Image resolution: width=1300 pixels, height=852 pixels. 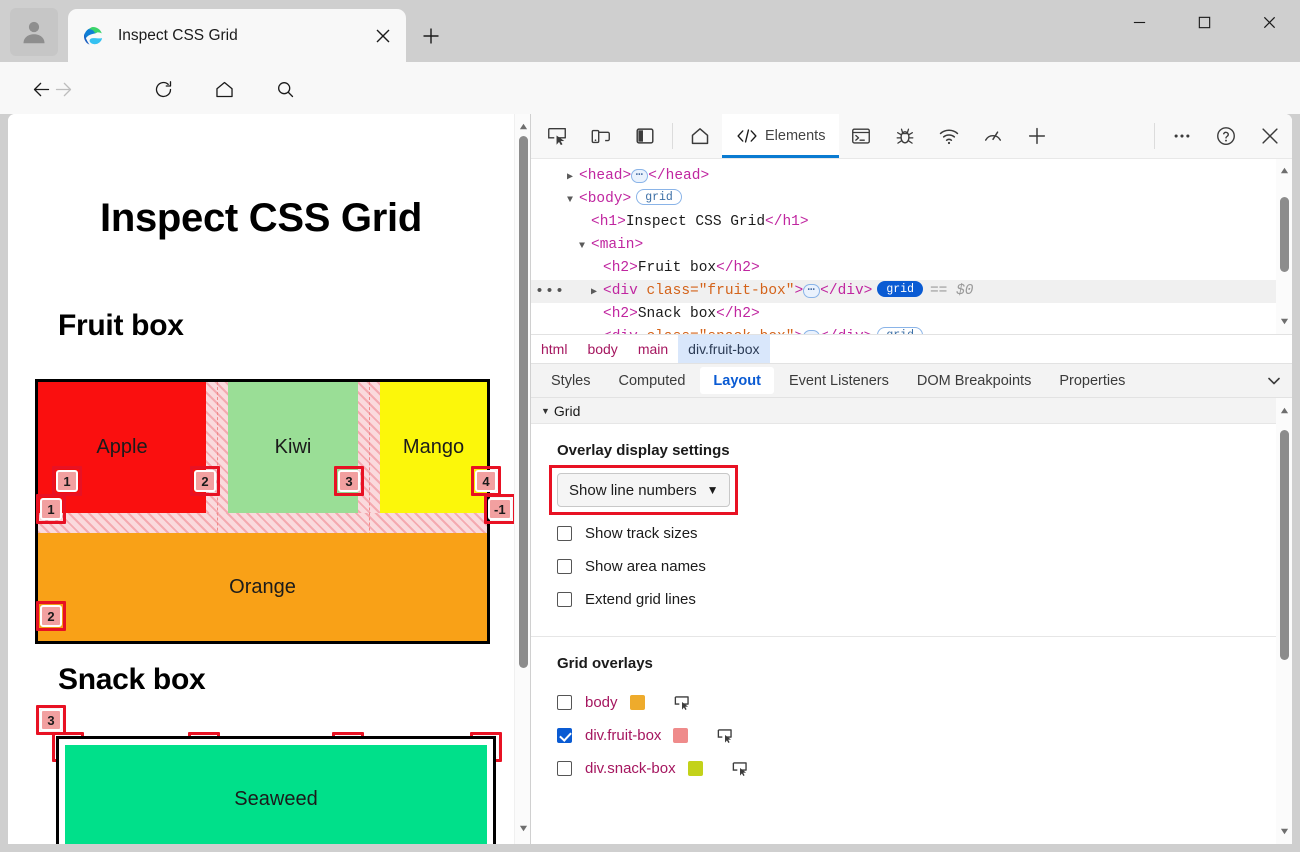 What do you see at coordinates (924, 768) in the screenshot?
I see `grid-overlay-row-snack-box: div.snack-box` at bounding box center [924, 768].